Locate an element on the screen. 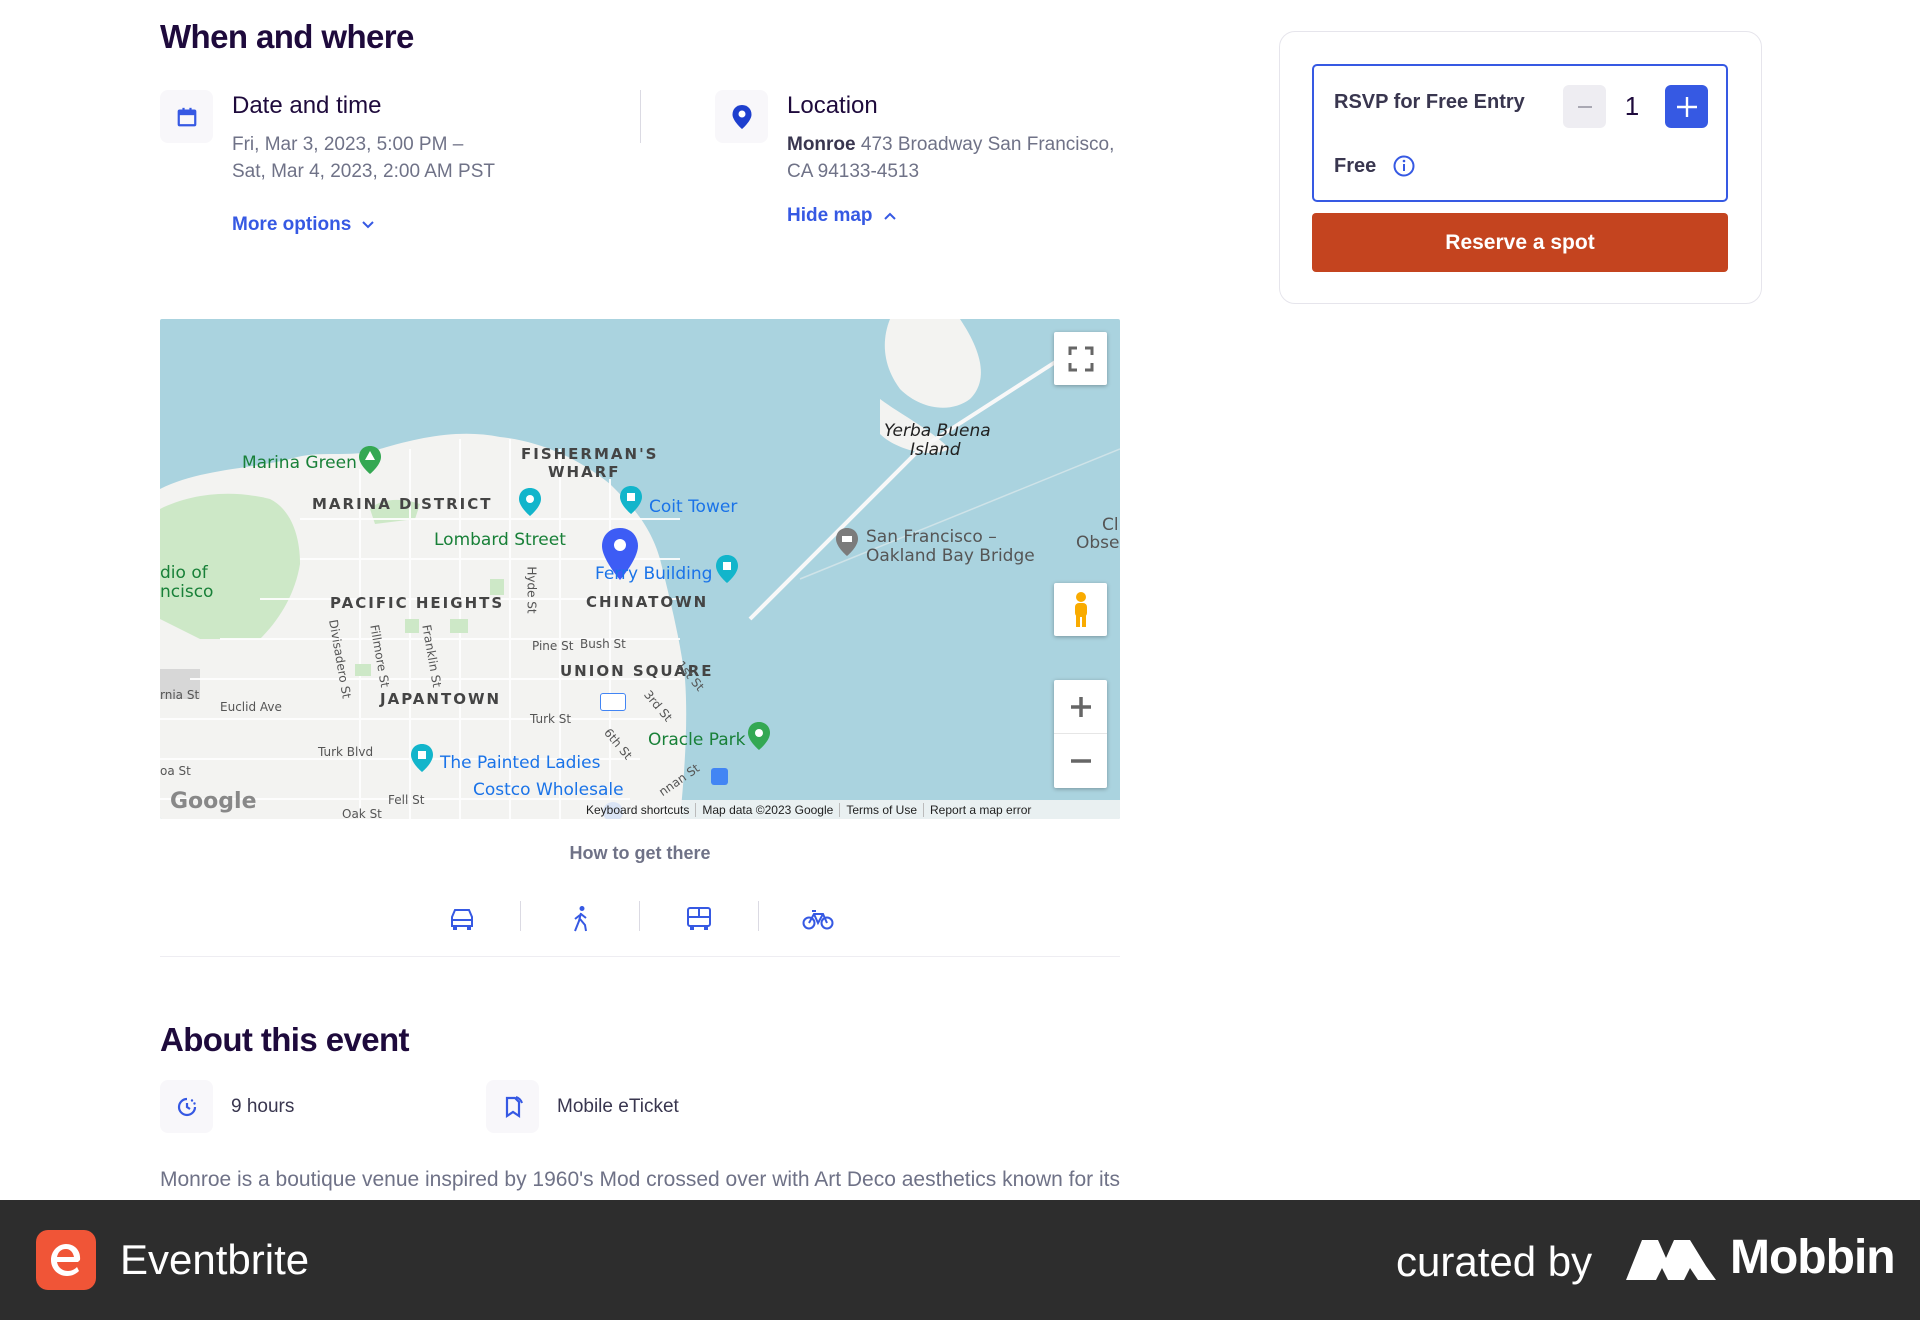 This screenshot has width=1920, height=1320. street-label: Euclid Ave is located at coordinates (251, 707).